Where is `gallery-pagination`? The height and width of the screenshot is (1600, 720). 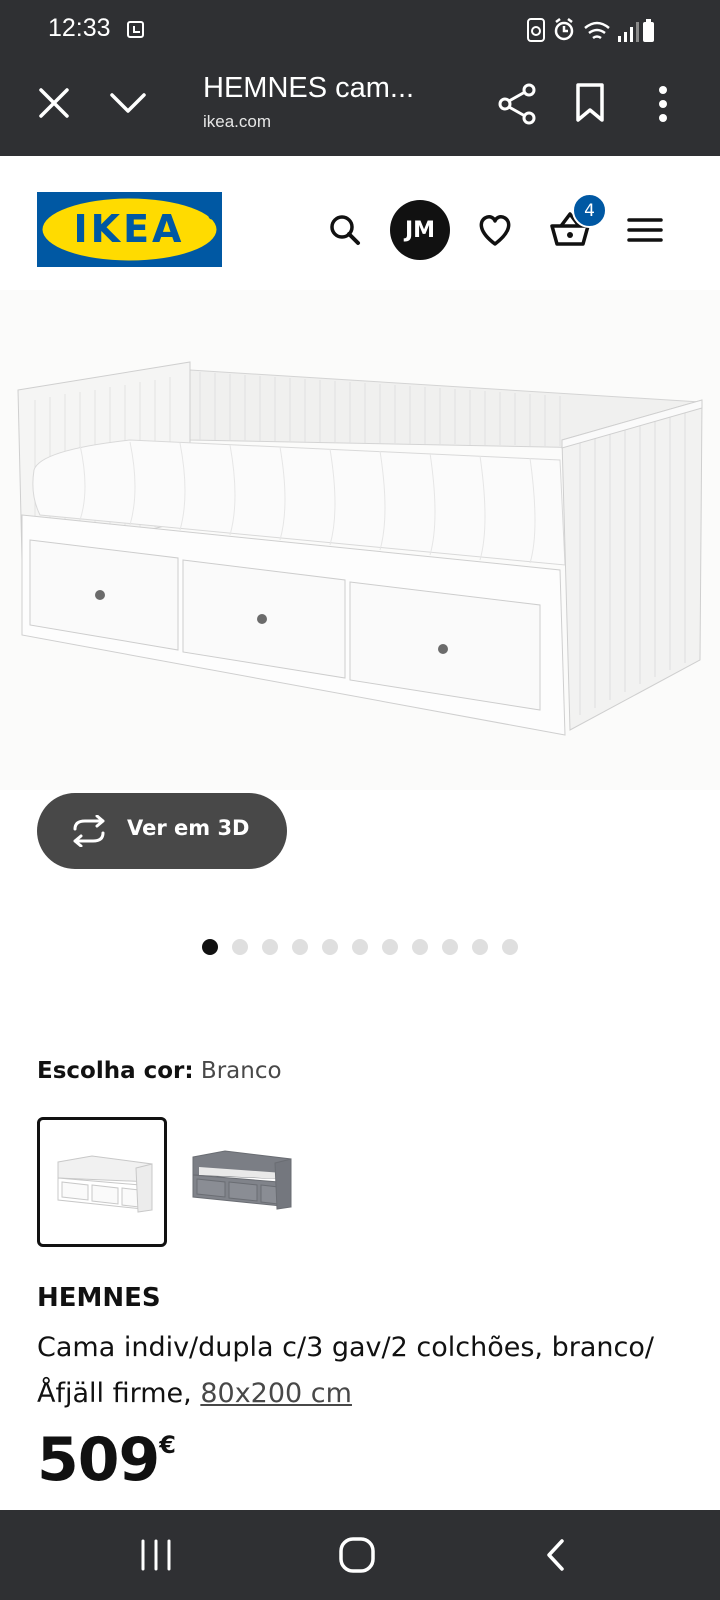
gallery-pagination is located at coordinates (360, 948).